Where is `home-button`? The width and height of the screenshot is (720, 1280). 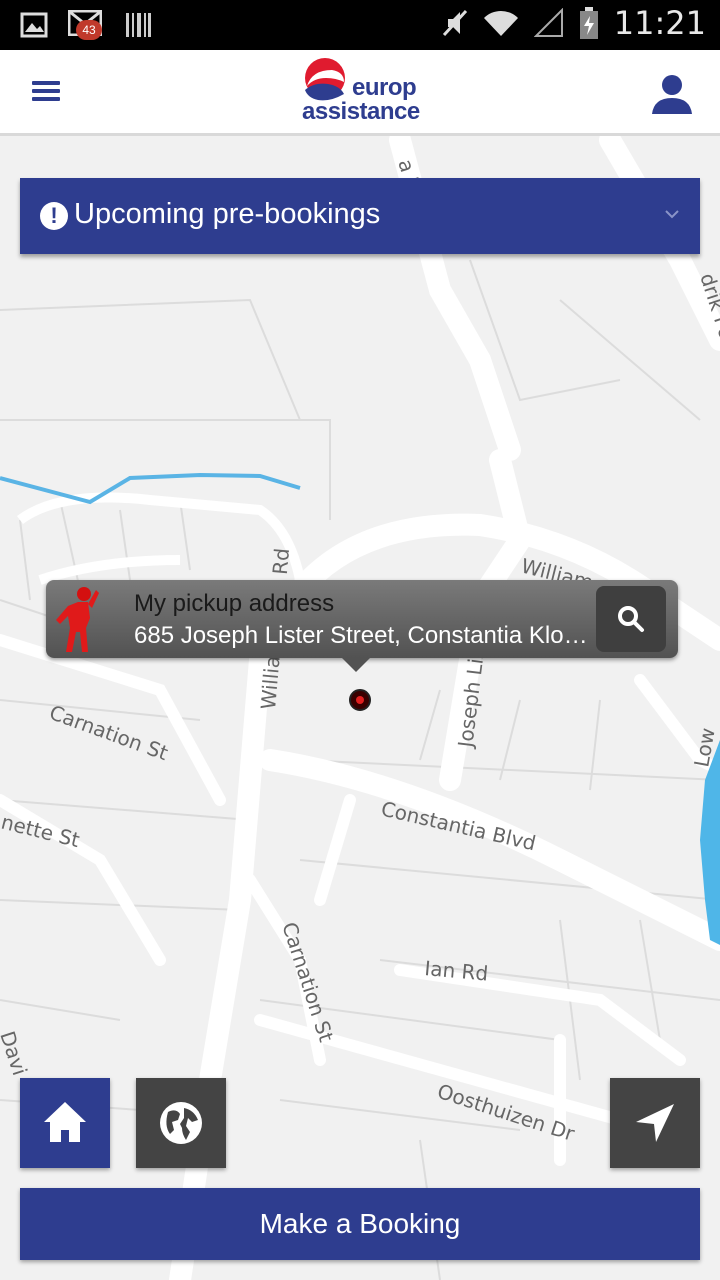 home-button is located at coordinates (65, 1123).